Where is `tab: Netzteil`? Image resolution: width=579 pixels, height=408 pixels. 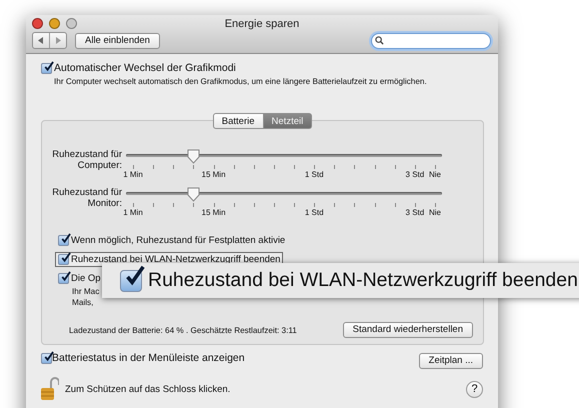 tab: Netzteil is located at coordinates (288, 121).